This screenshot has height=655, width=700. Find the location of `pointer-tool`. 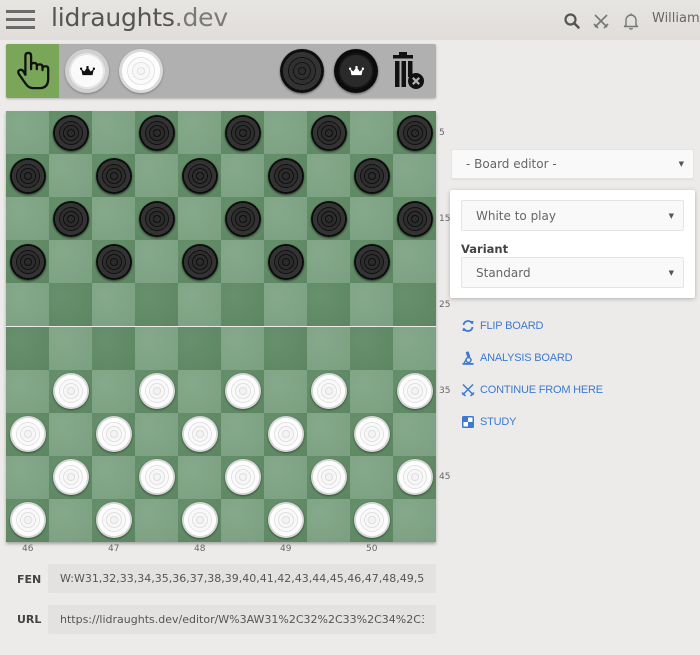

pointer-tool is located at coordinates (32, 71).